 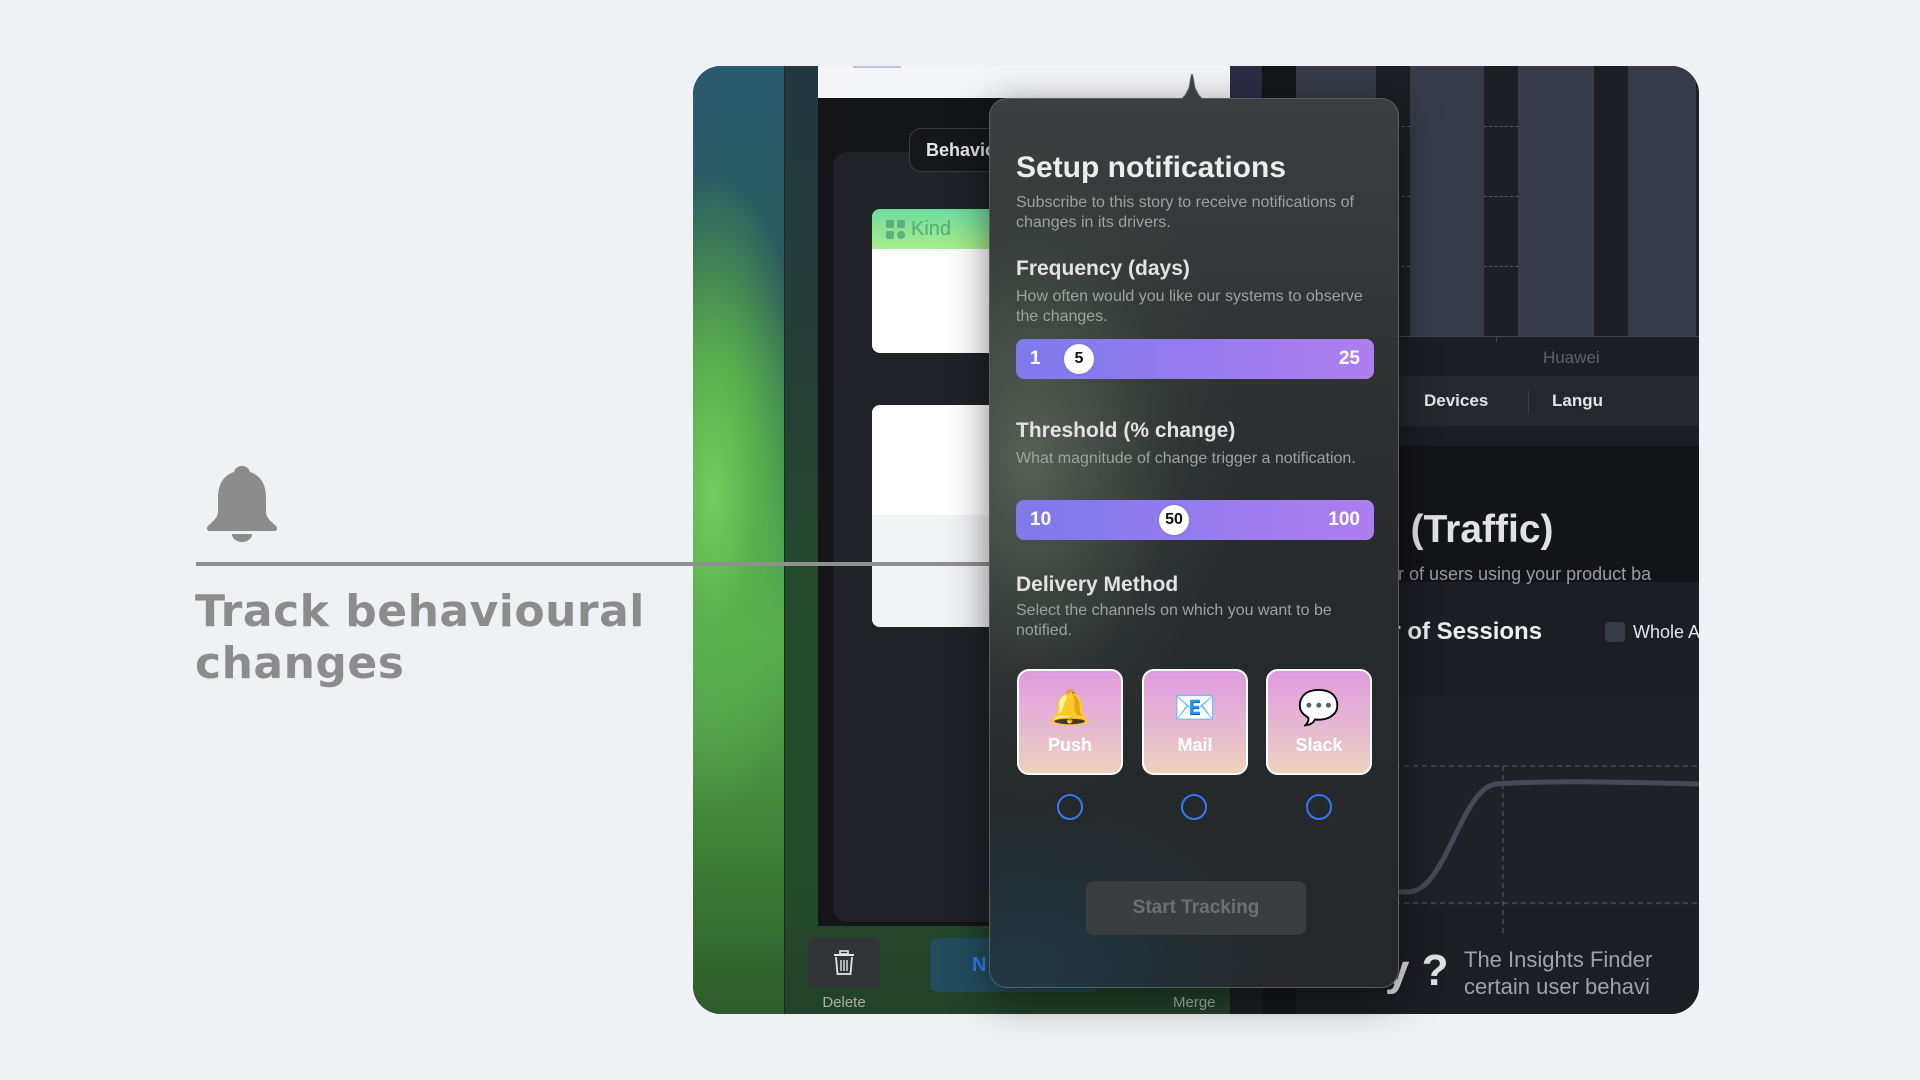 What do you see at coordinates (1571, 357) in the screenshot?
I see `x-label: Huawei` at bounding box center [1571, 357].